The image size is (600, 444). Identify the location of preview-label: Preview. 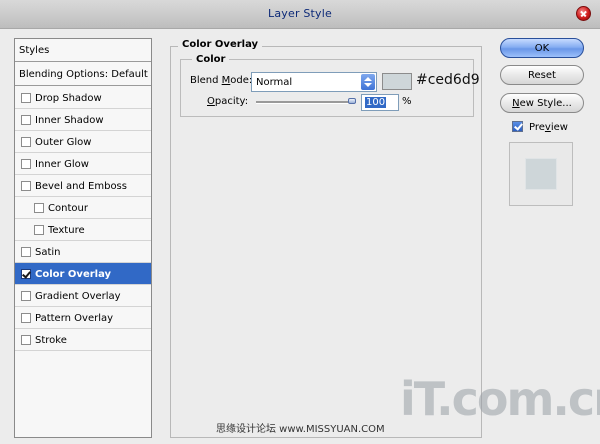
(548, 127).